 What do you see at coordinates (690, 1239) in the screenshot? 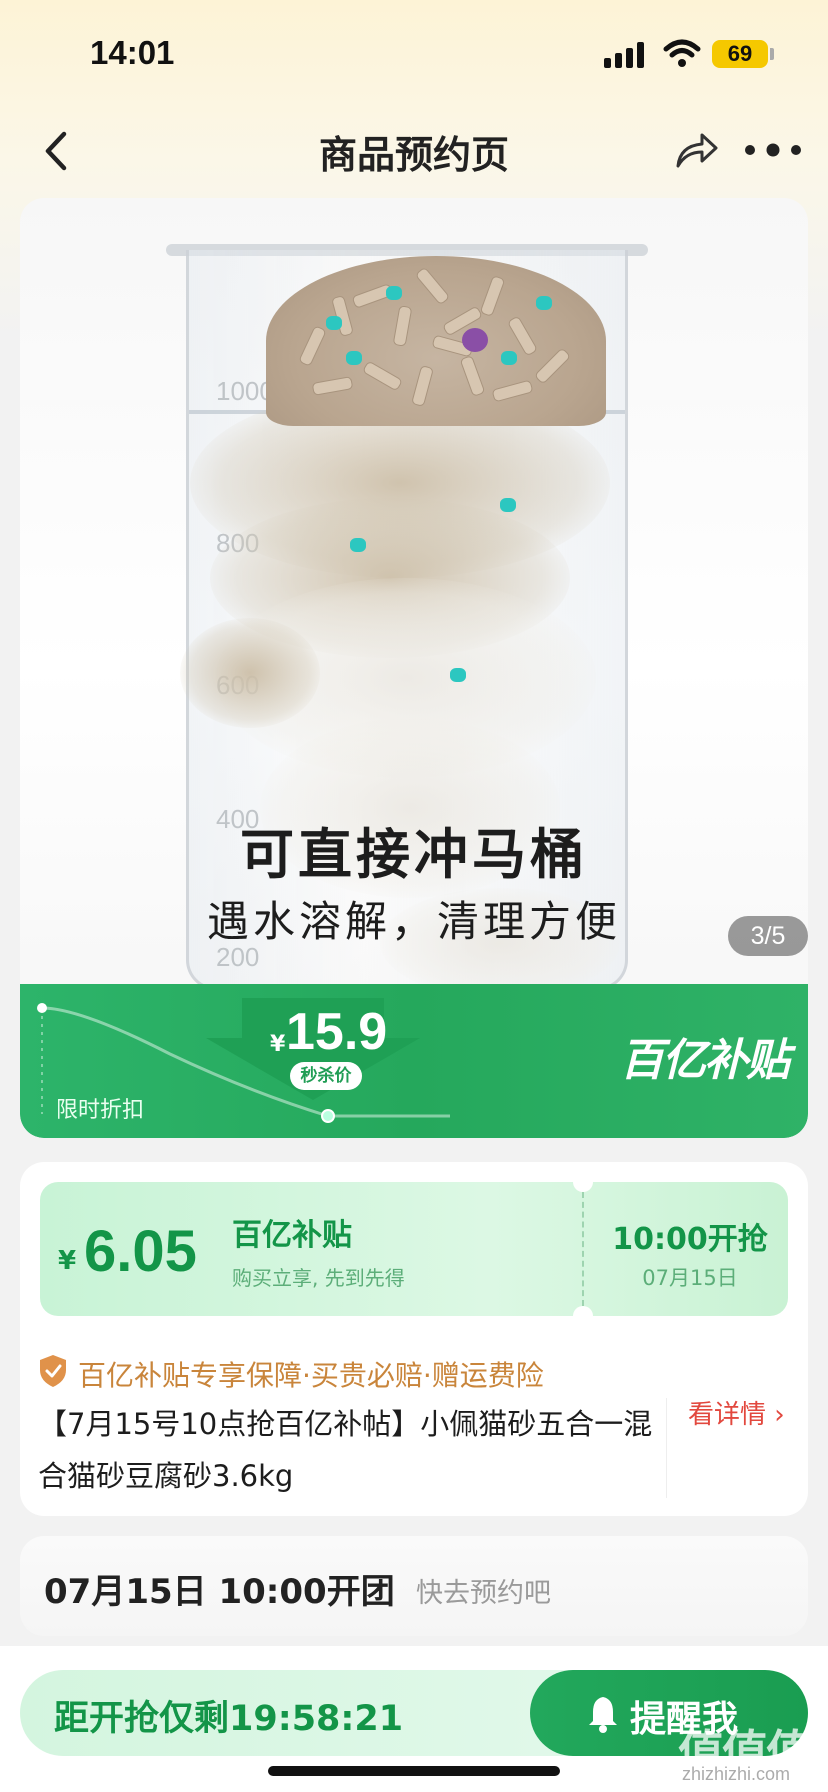
I see `coupon-start-time: 10:00开抢` at bounding box center [690, 1239].